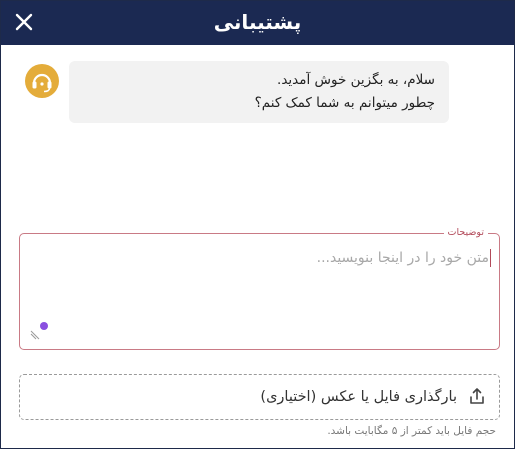 This screenshot has height=449, width=515. I want to click on upload-icon, so click(477, 396).